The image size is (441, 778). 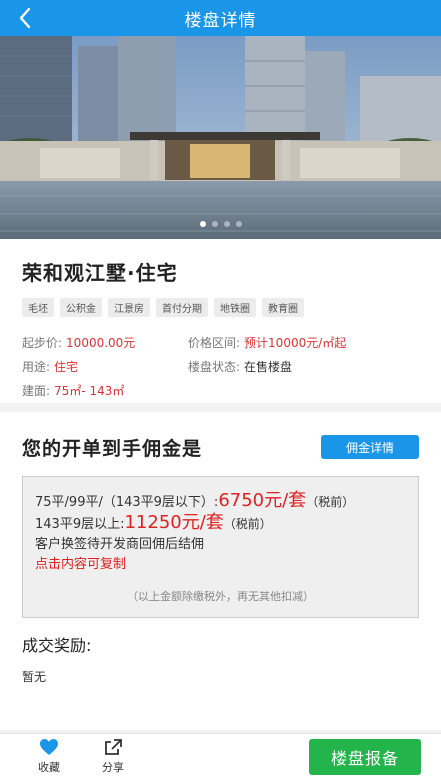 What do you see at coordinates (100, 273) in the screenshot?
I see `project-name: 荣和观江墅·住宅` at bounding box center [100, 273].